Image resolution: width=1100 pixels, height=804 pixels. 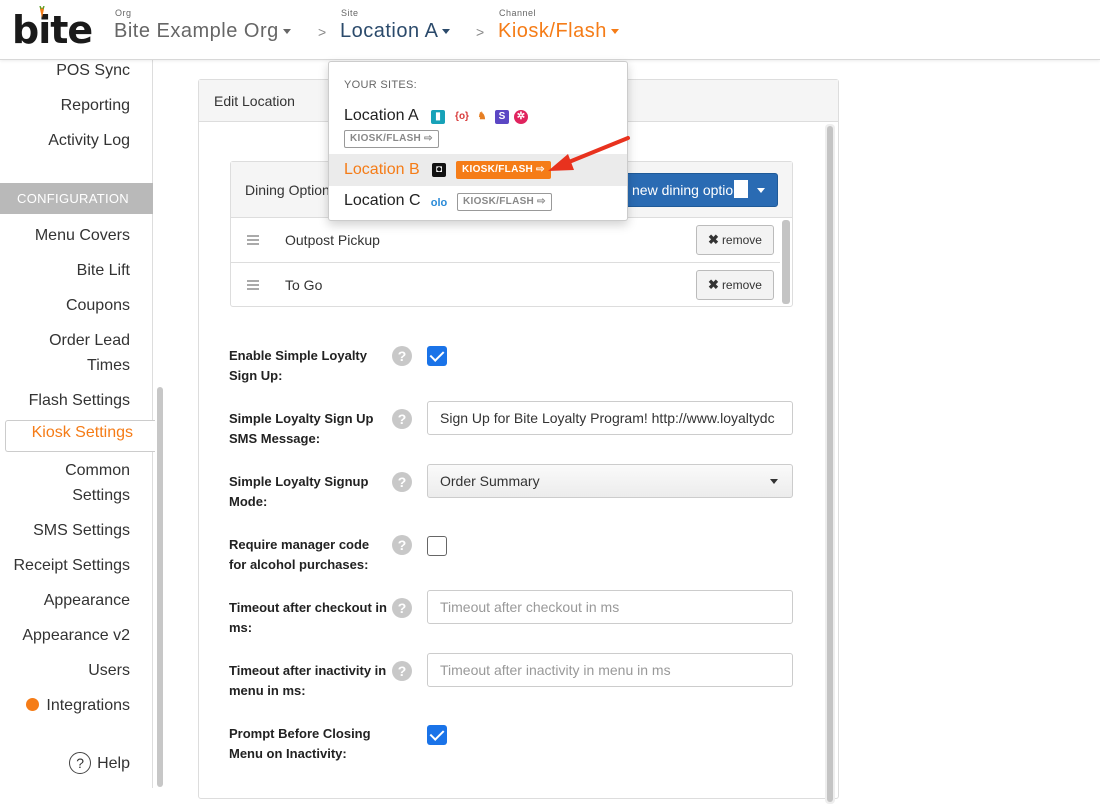 I want to click on sidebar-item-menu-covers: Menu Covers, so click(x=82, y=235).